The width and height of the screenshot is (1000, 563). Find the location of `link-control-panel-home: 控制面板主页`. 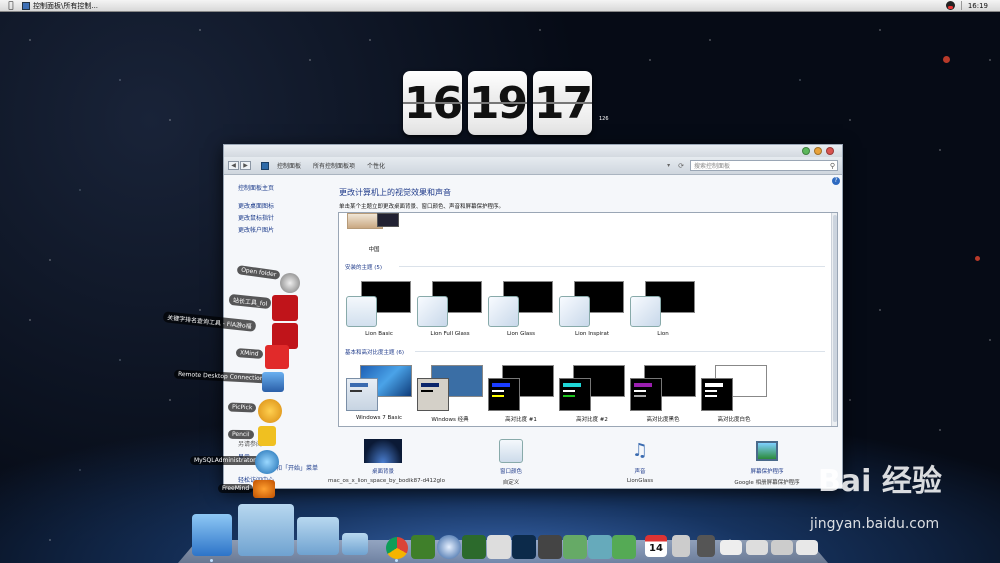

link-control-panel-home: 控制面板主页 is located at coordinates (256, 187).